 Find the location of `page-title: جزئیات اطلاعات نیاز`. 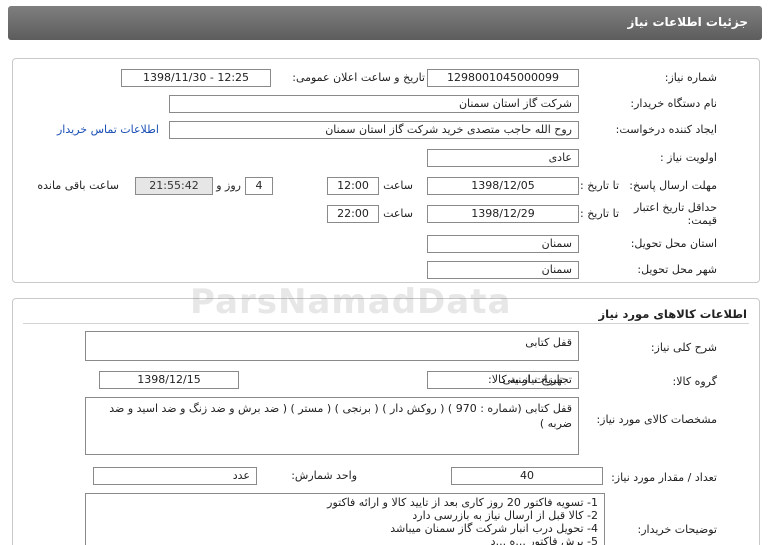

page-title: جزئیات اطلاعات نیاز is located at coordinates (687, 22).